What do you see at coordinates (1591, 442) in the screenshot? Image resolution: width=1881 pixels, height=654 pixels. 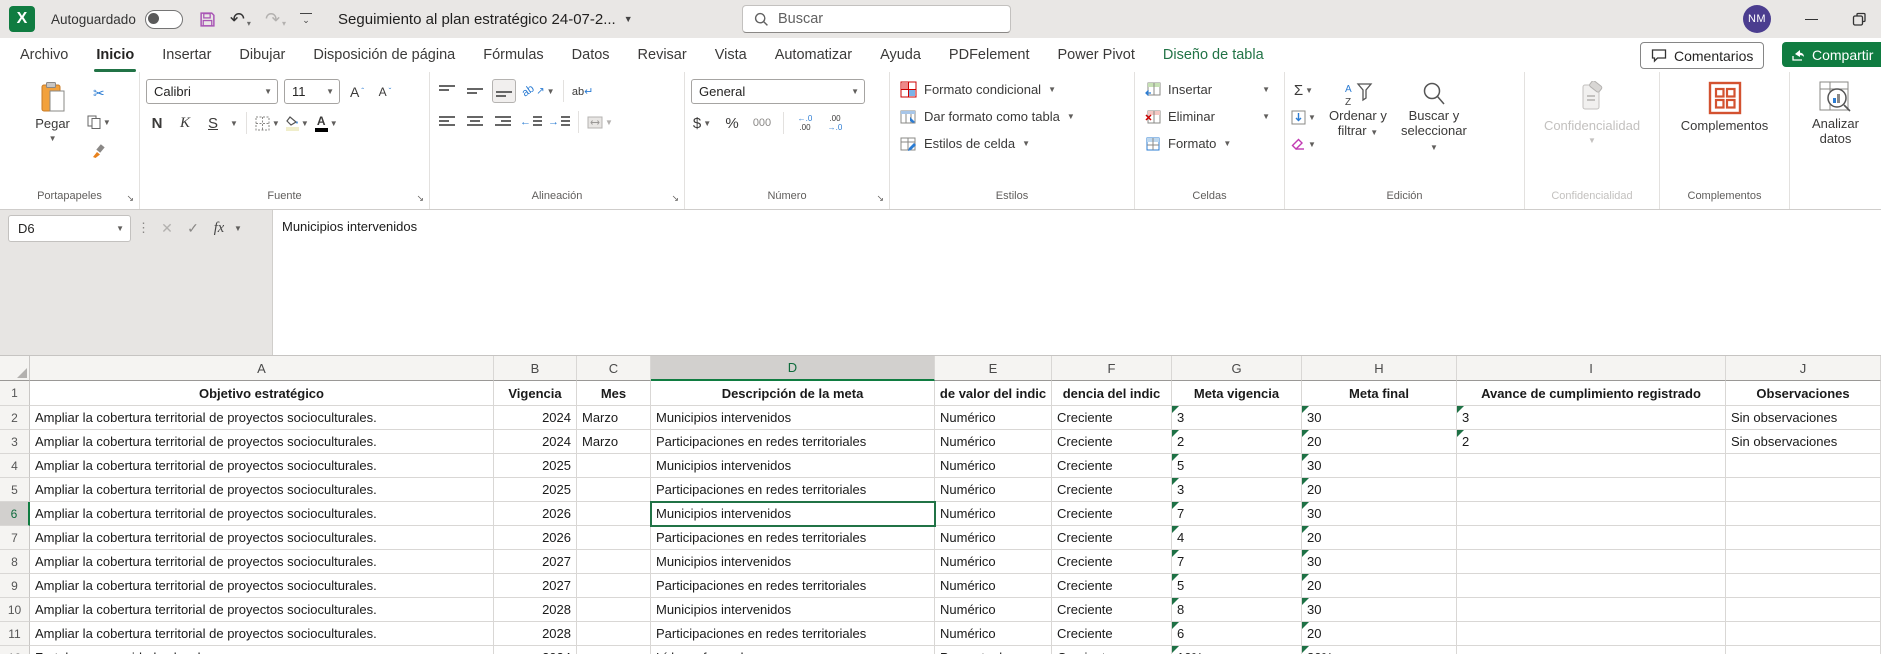 I see `cell-I3: 2` at bounding box center [1591, 442].